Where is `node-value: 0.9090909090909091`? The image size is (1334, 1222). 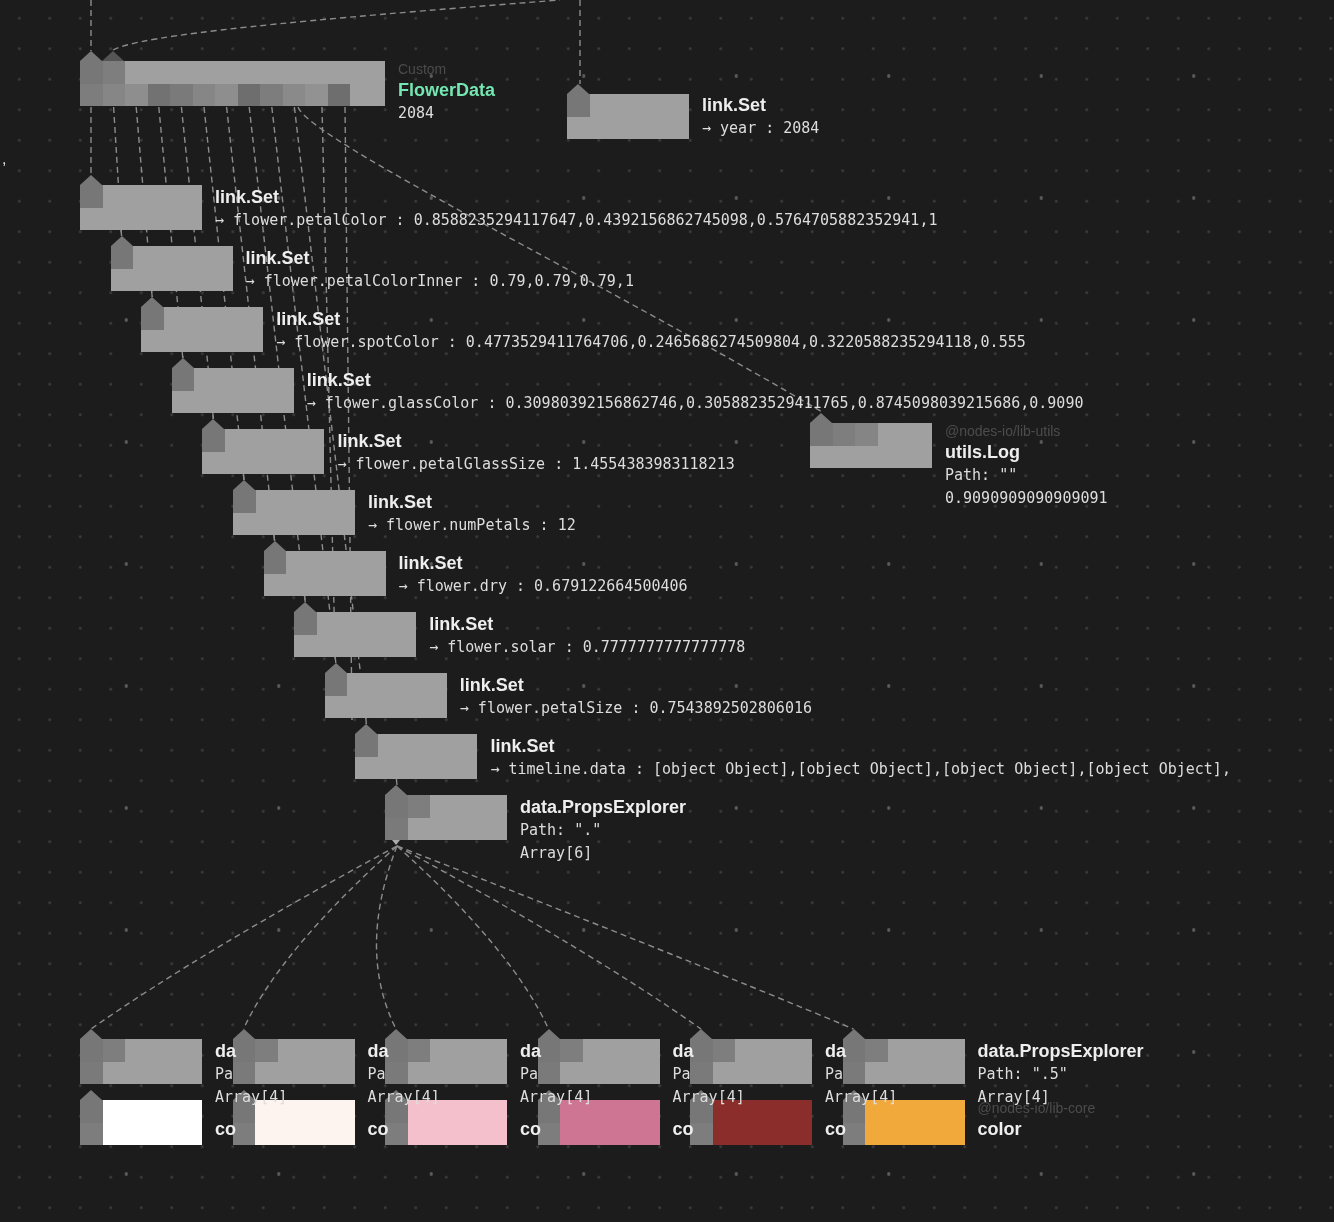
node-value: 0.9090909090909091 is located at coordinates (1026, 498).